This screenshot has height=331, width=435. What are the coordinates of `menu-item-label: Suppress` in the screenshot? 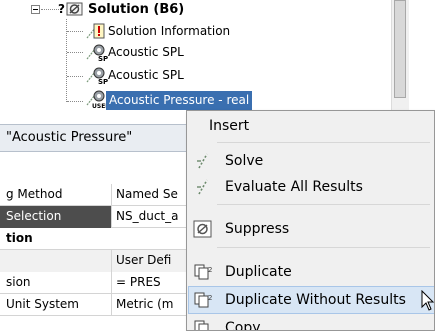 It's located at (257, 229).